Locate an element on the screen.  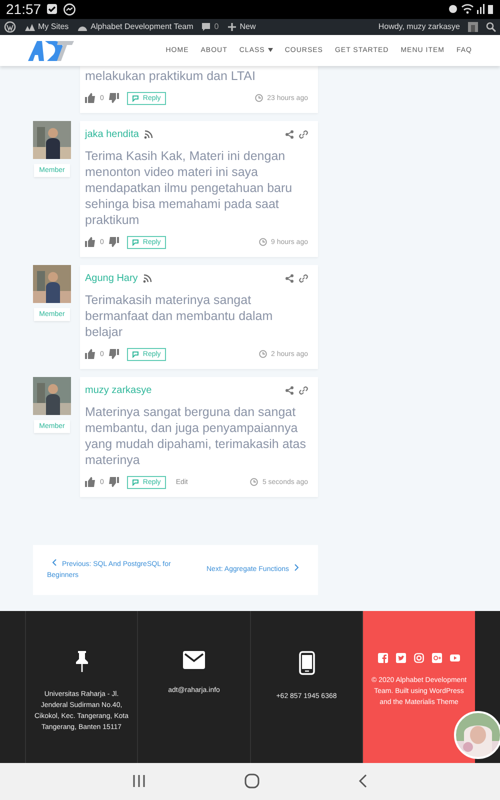
pushpin-icon is located at coordinates (81, 661).